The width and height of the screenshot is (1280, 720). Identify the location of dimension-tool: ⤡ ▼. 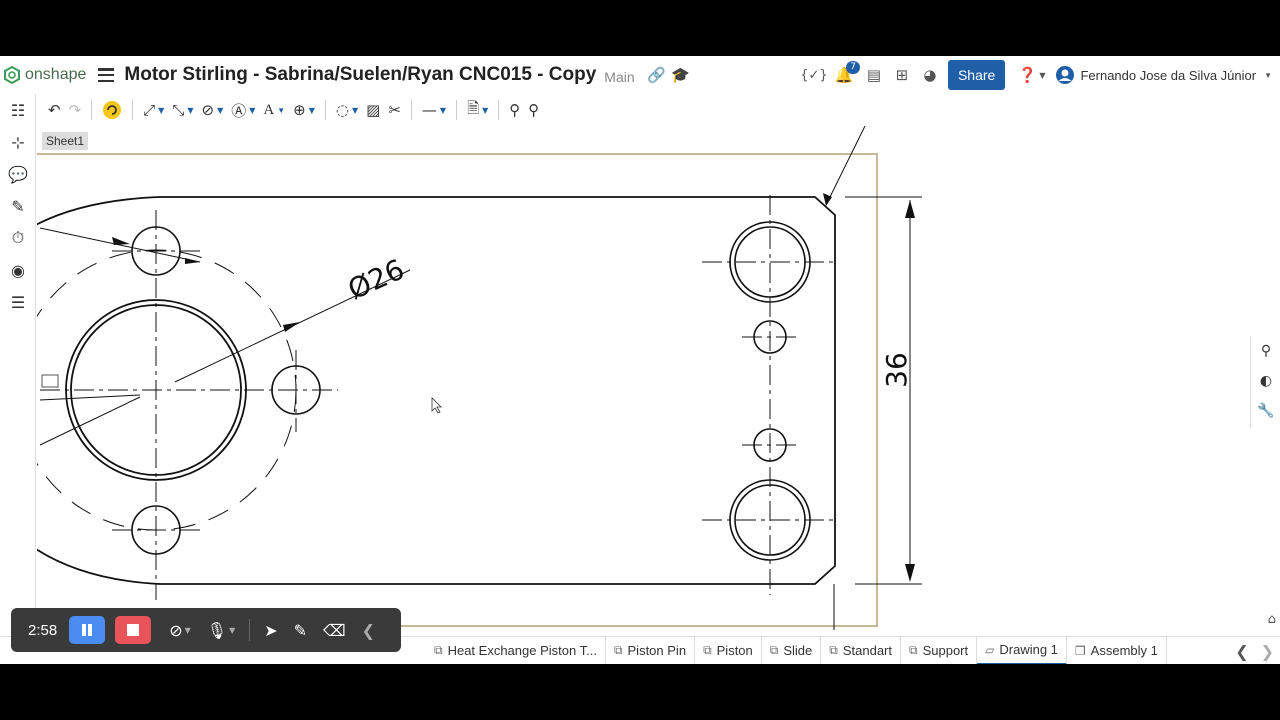
(182, 110).